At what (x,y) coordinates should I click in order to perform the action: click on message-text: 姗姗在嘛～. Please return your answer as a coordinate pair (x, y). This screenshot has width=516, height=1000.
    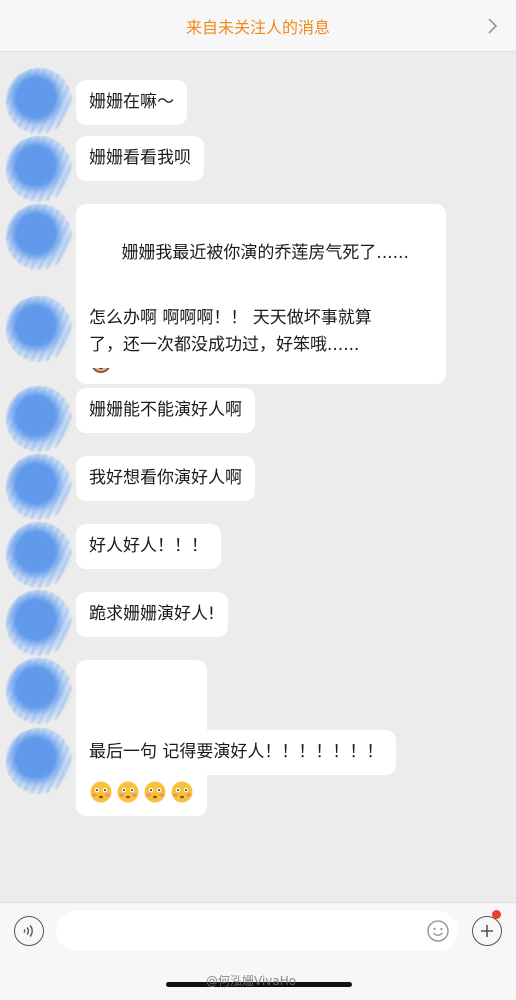
    Looking at the image, I should click on (131, 102).